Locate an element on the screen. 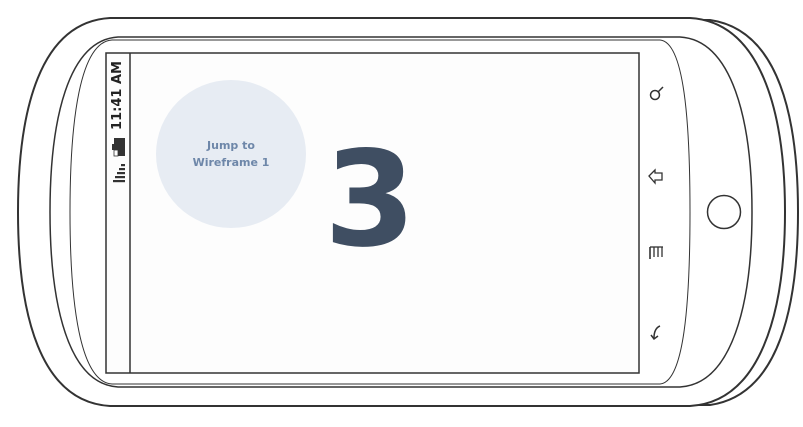 The height and width of the screenshot is (427, 803). jump-label-line1: Jump to is located at coordinates (231, 145).